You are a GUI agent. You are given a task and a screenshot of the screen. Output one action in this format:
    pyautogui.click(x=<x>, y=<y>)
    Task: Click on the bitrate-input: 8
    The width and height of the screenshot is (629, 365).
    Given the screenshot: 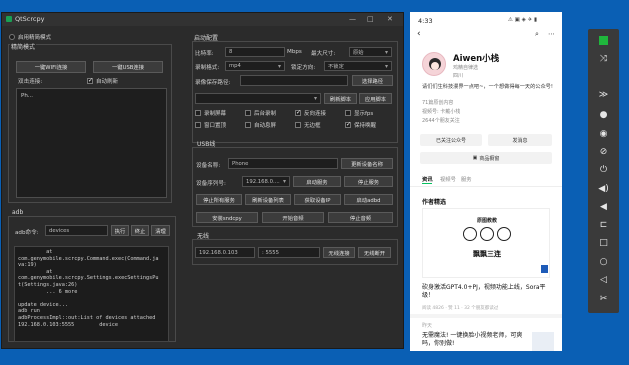 What is the action you would take?
    pyautogui.click(x=255, y=52)
    